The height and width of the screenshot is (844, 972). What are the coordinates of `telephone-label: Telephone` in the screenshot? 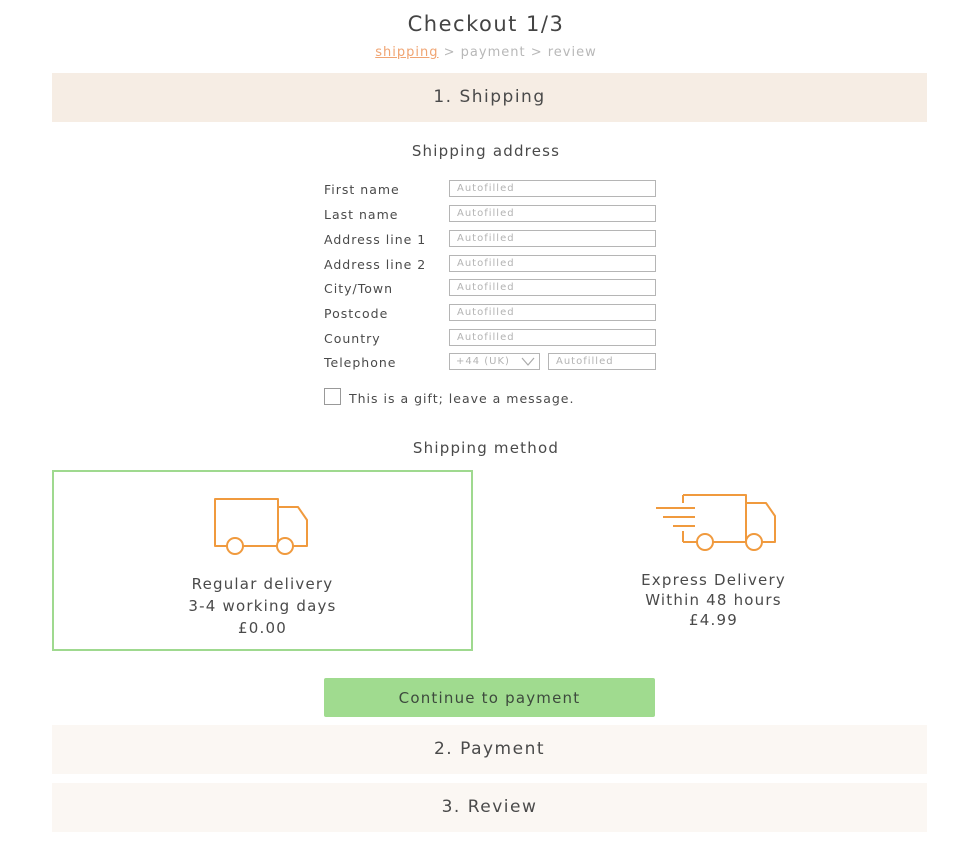 It's located at (360, 362).